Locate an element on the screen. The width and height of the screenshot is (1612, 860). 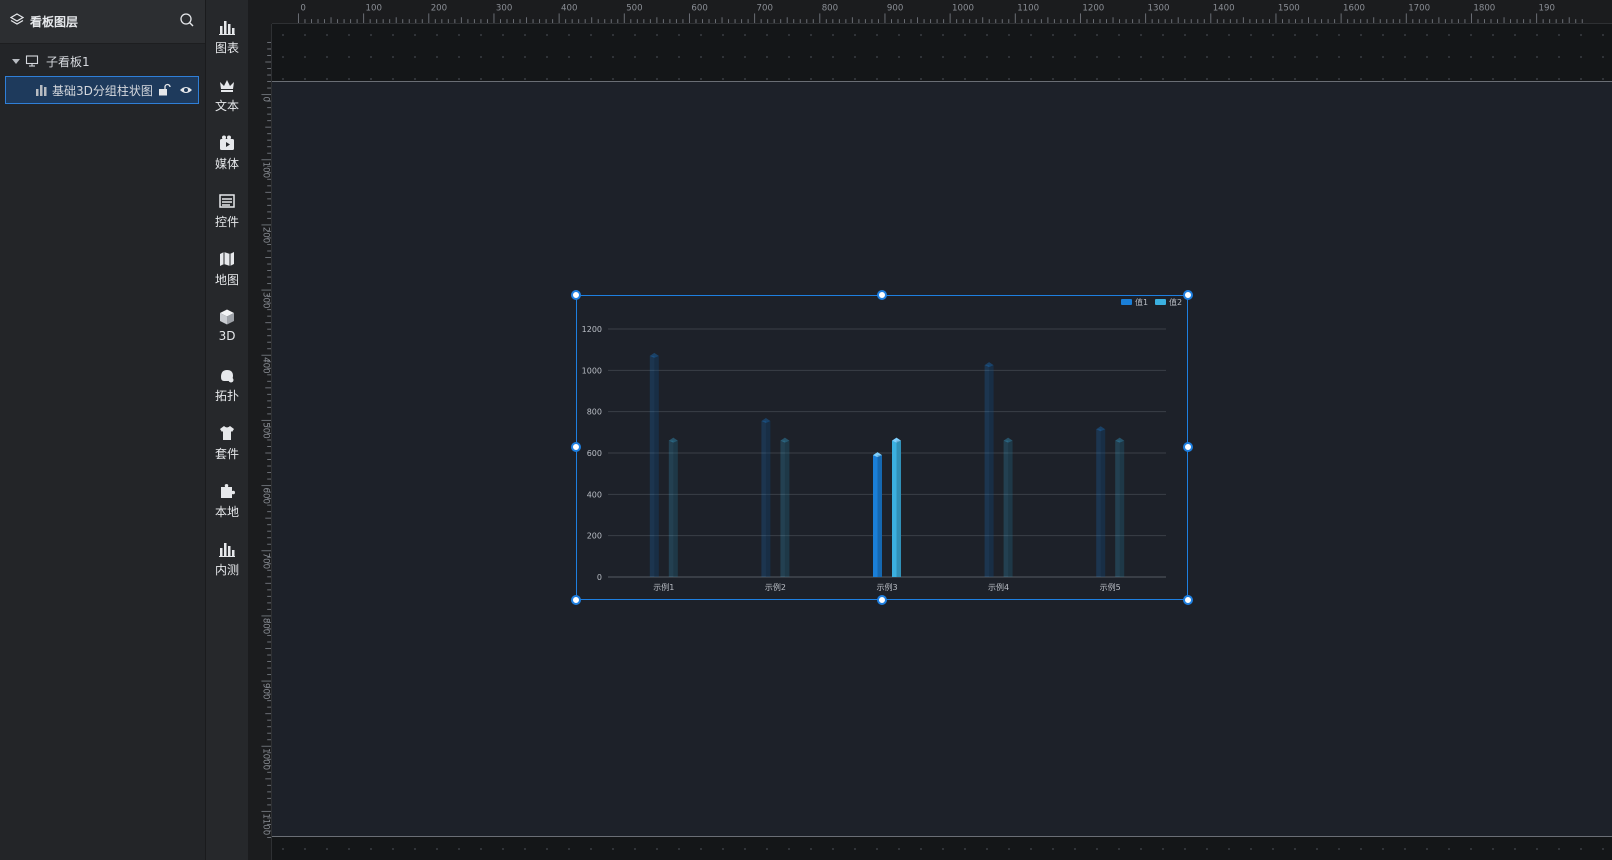
resize-handle-top-right is located at coordinates (1188, 295).